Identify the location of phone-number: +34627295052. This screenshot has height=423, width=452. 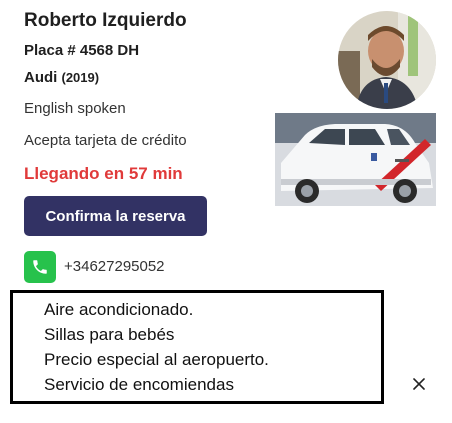
(114, 266).